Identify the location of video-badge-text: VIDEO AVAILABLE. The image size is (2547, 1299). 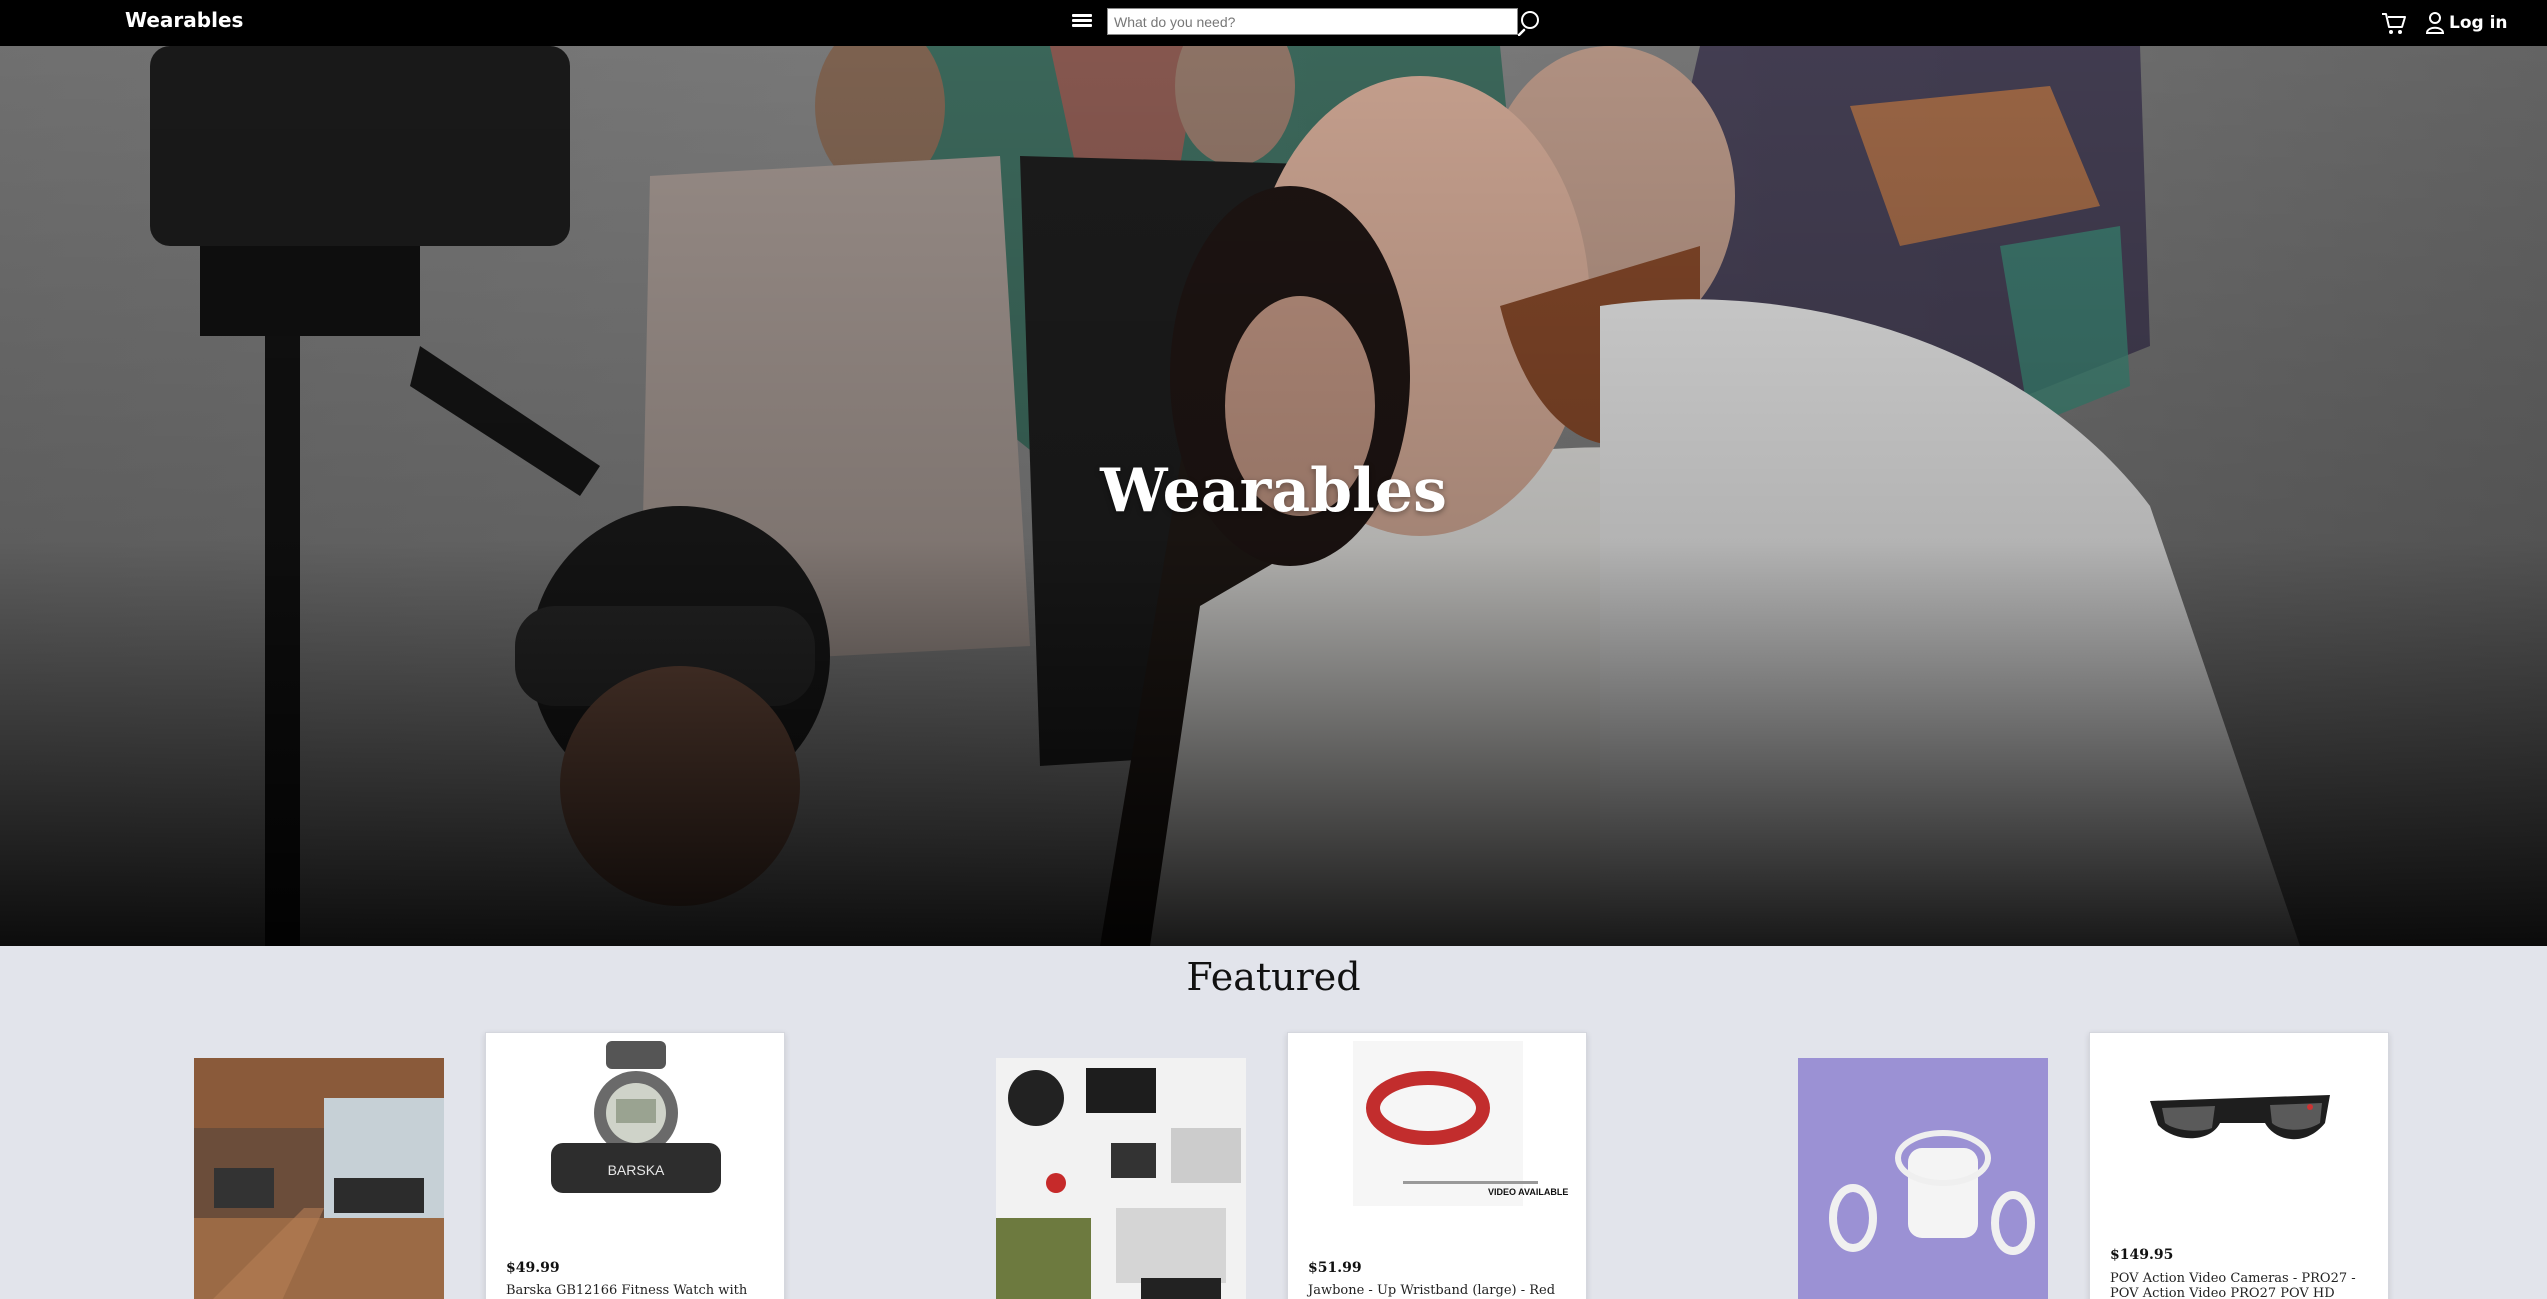
(1528, 1192).